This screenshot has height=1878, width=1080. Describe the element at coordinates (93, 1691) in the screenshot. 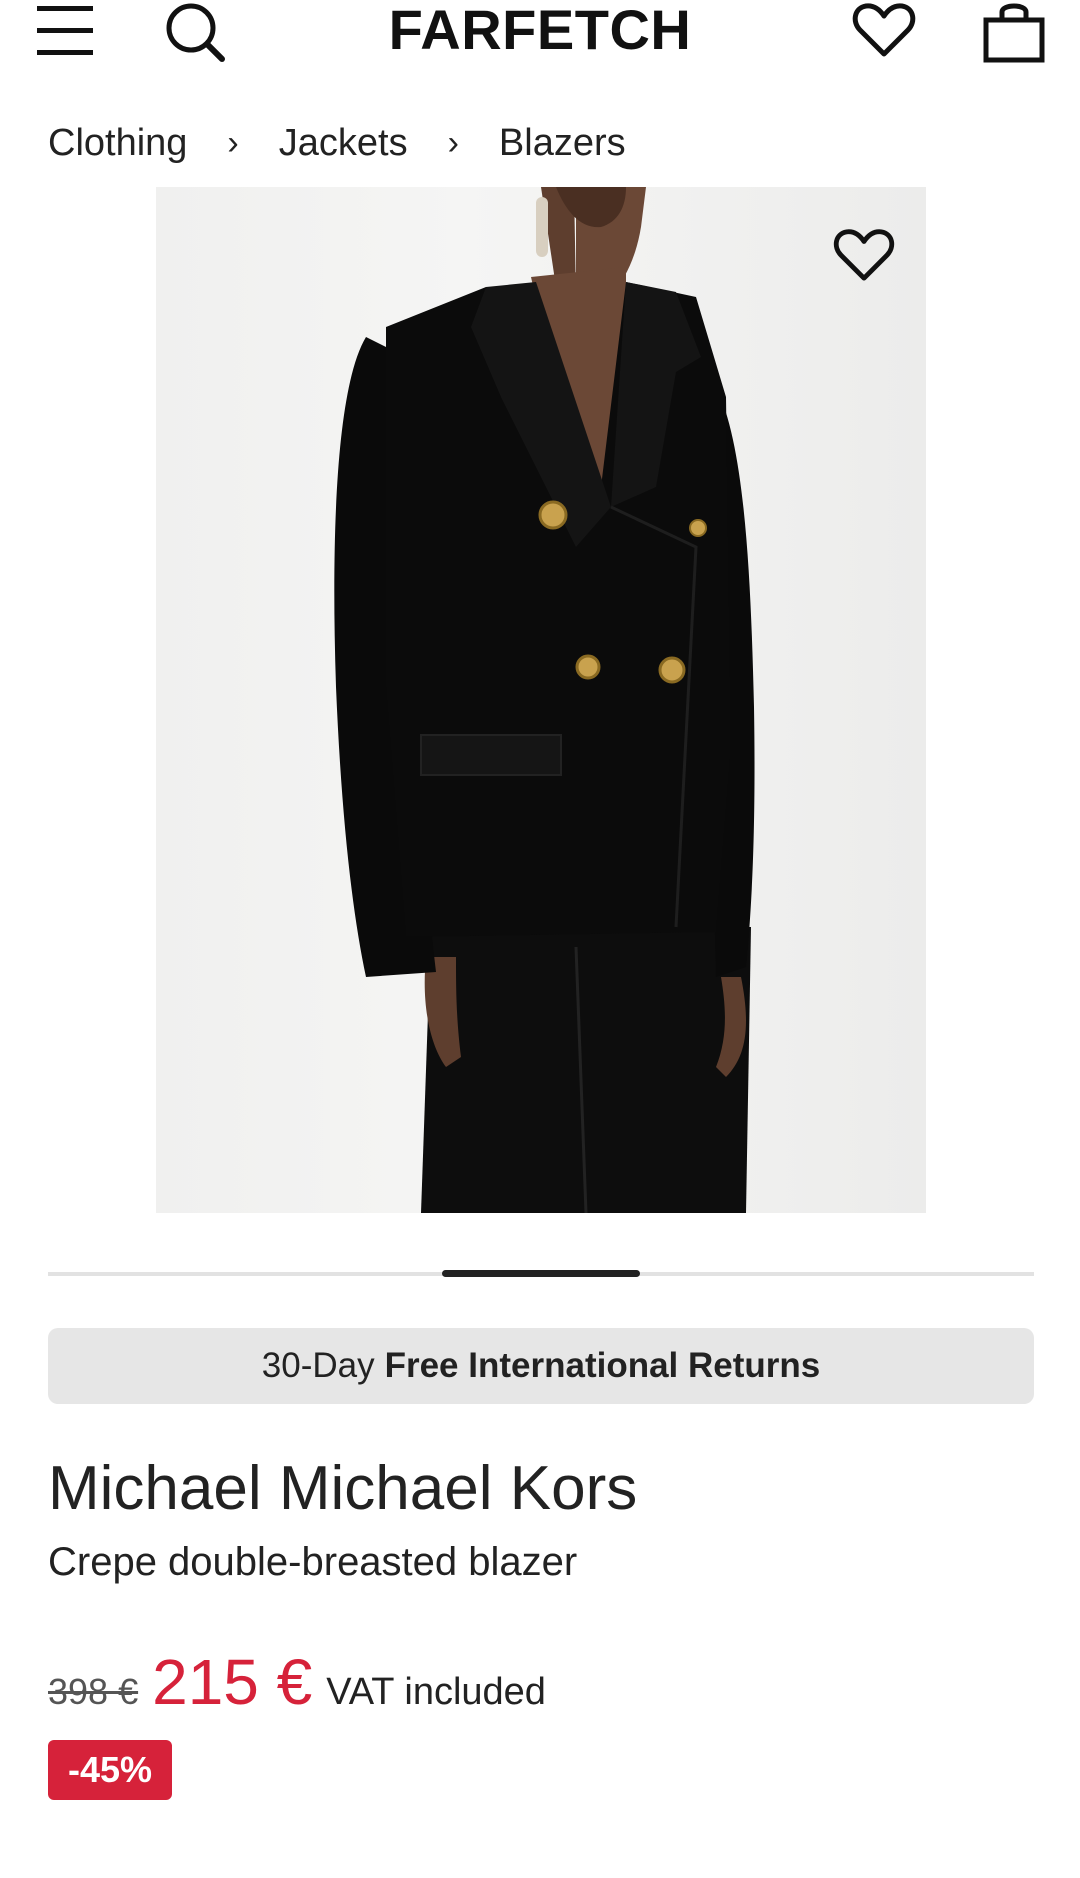

I see `original-price: 398 €` at that location.